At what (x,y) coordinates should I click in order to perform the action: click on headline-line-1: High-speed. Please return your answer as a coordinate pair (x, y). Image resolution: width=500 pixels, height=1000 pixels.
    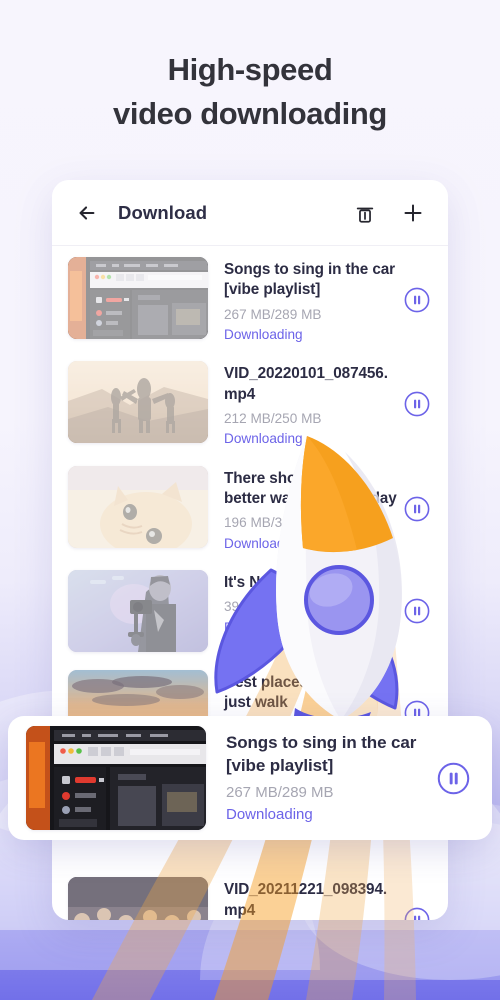
    Looking at the image, I should click on (250, 69).